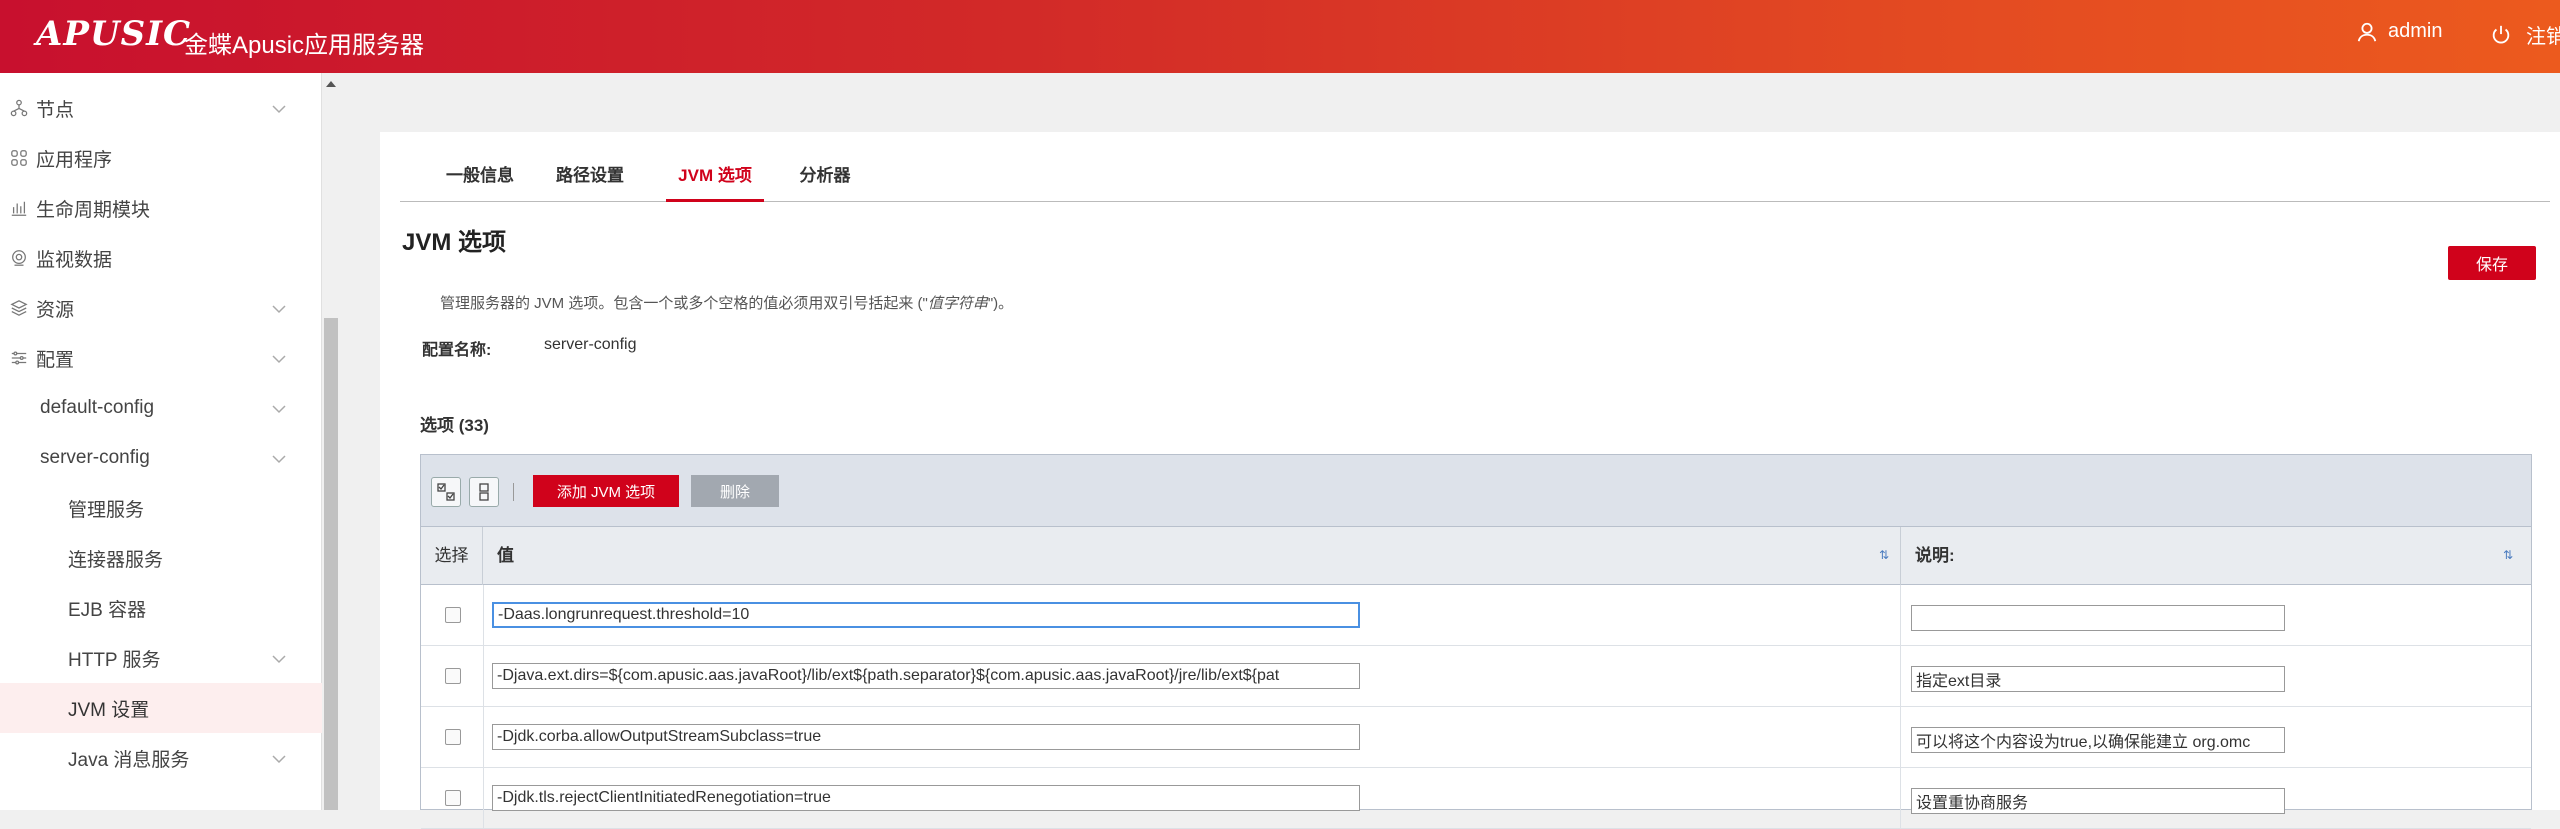 Image resolution: width=2560 pixels, height=829 pixels. What do you see at coordinates (2501, 34) in the screenshot?
I see `power-icon` at bounding box center [2501, 34].